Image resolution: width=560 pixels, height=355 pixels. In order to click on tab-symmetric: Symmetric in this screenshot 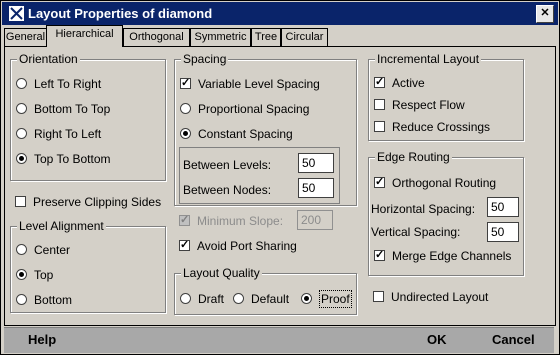, I will do `click(220, 37)`.